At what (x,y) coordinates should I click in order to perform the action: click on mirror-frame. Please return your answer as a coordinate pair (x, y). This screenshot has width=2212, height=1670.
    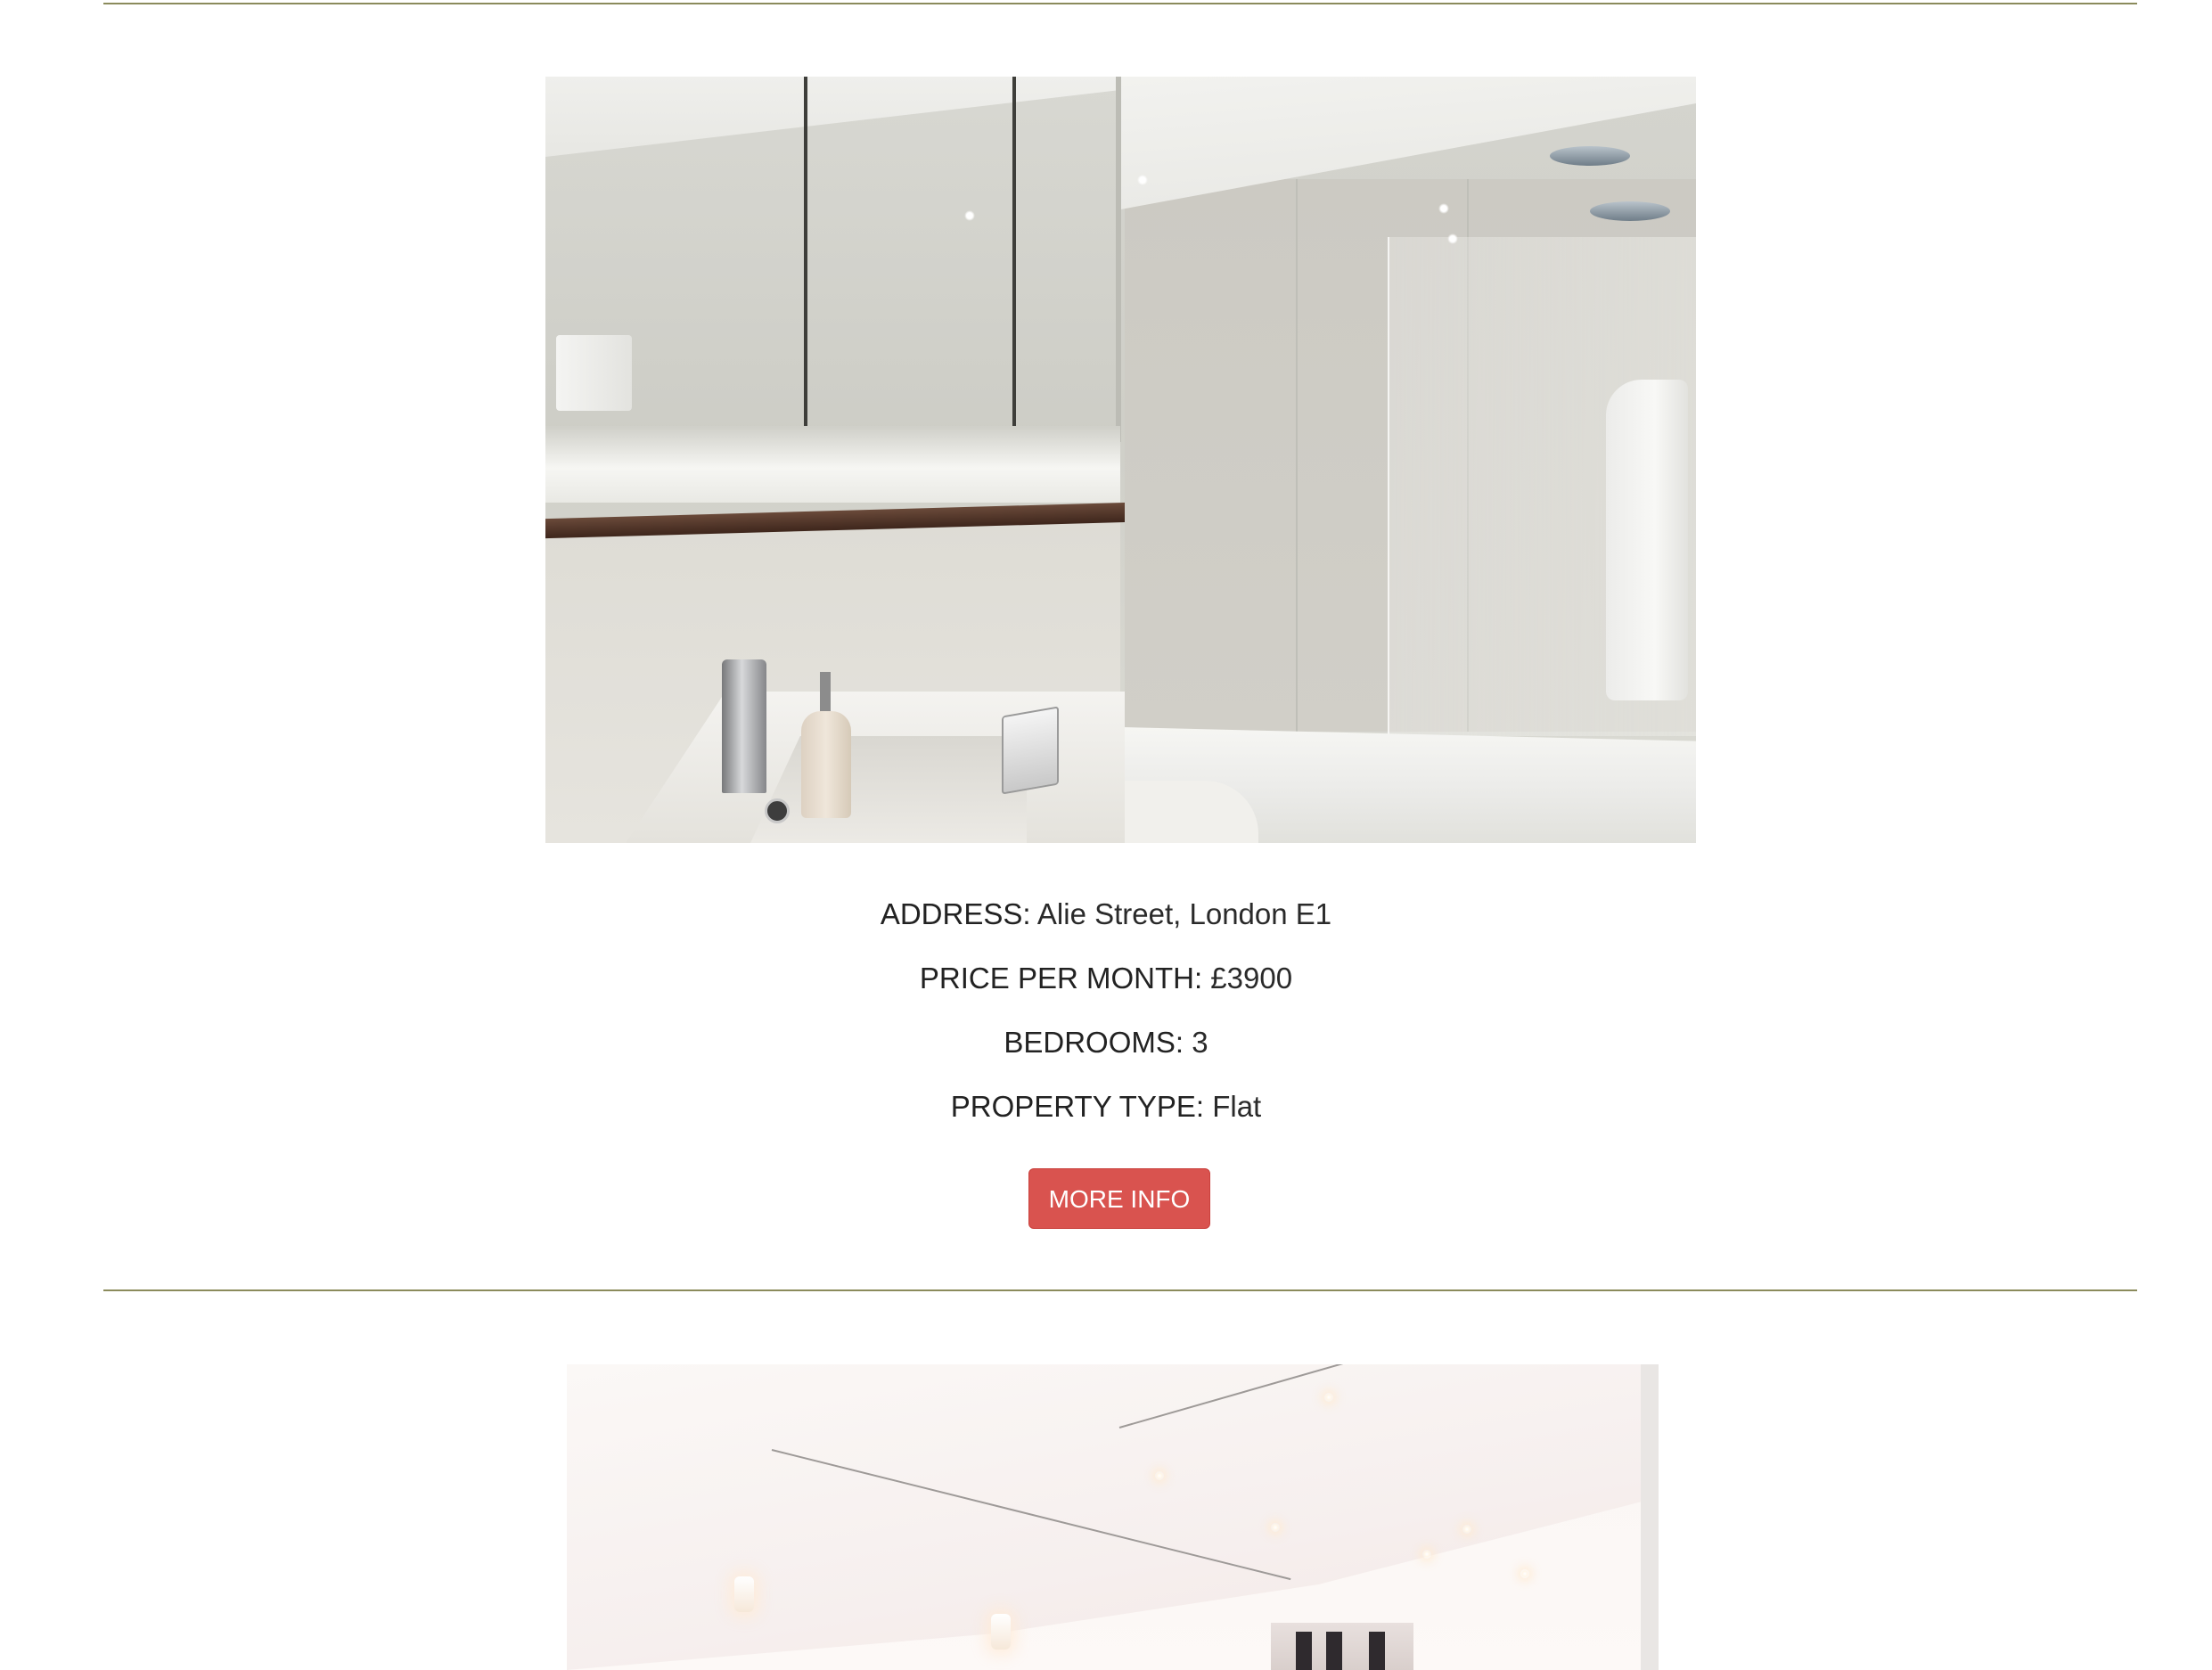
    Looking at the image, I should click on (1118, 259).